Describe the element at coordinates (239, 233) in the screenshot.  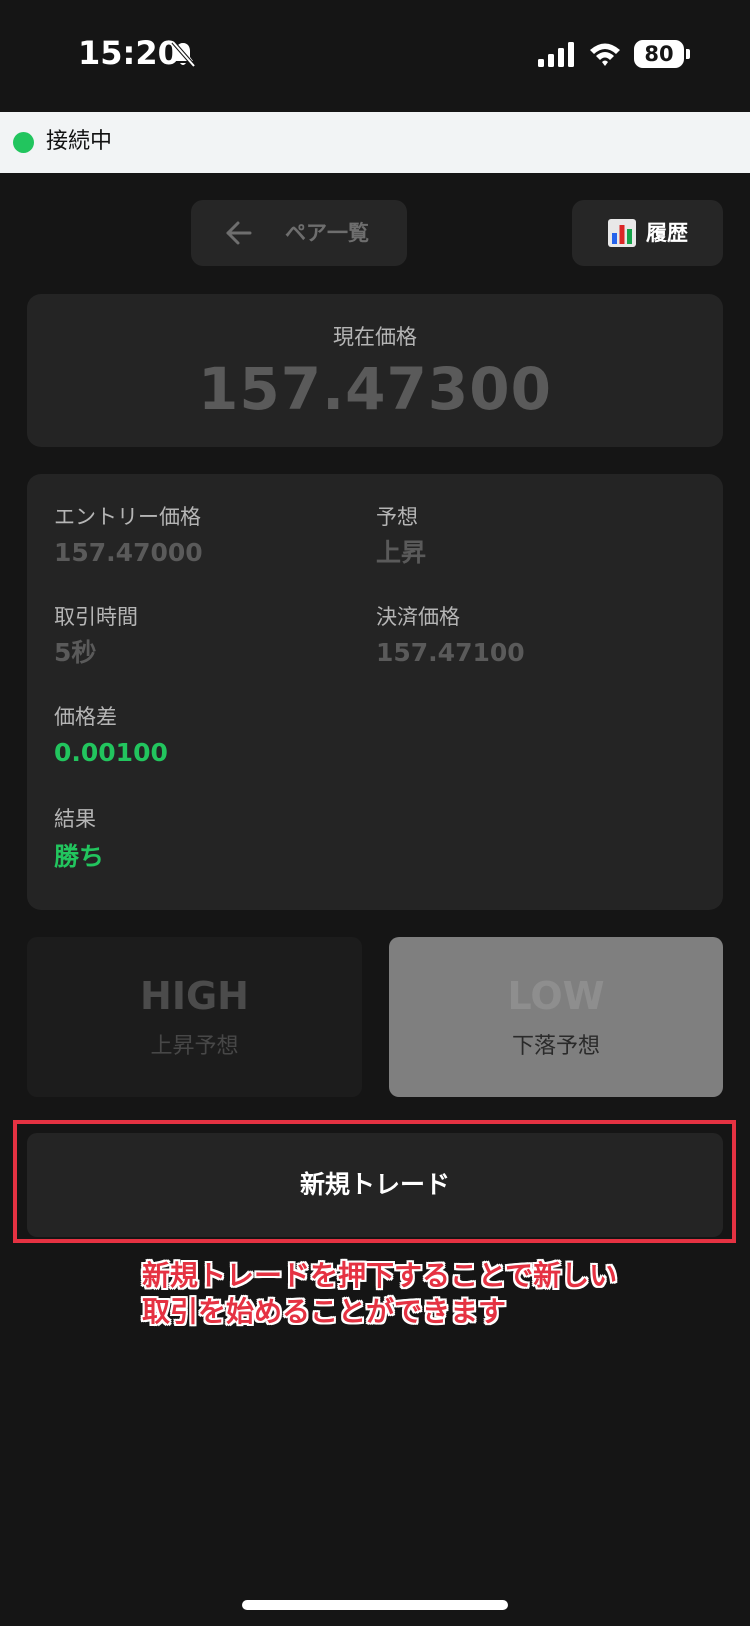
I see `arrow-left-icon` at that location.